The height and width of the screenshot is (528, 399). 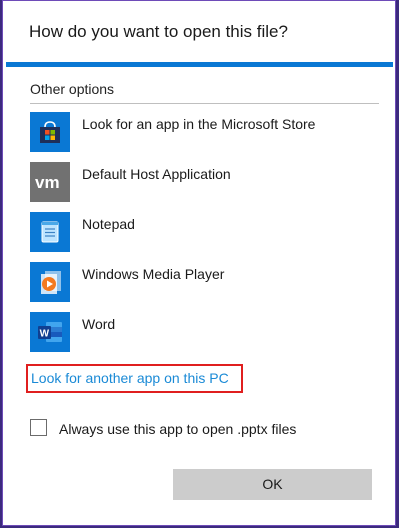 I want to click on app-label: Default Host Application, so click(x=156, y=174).